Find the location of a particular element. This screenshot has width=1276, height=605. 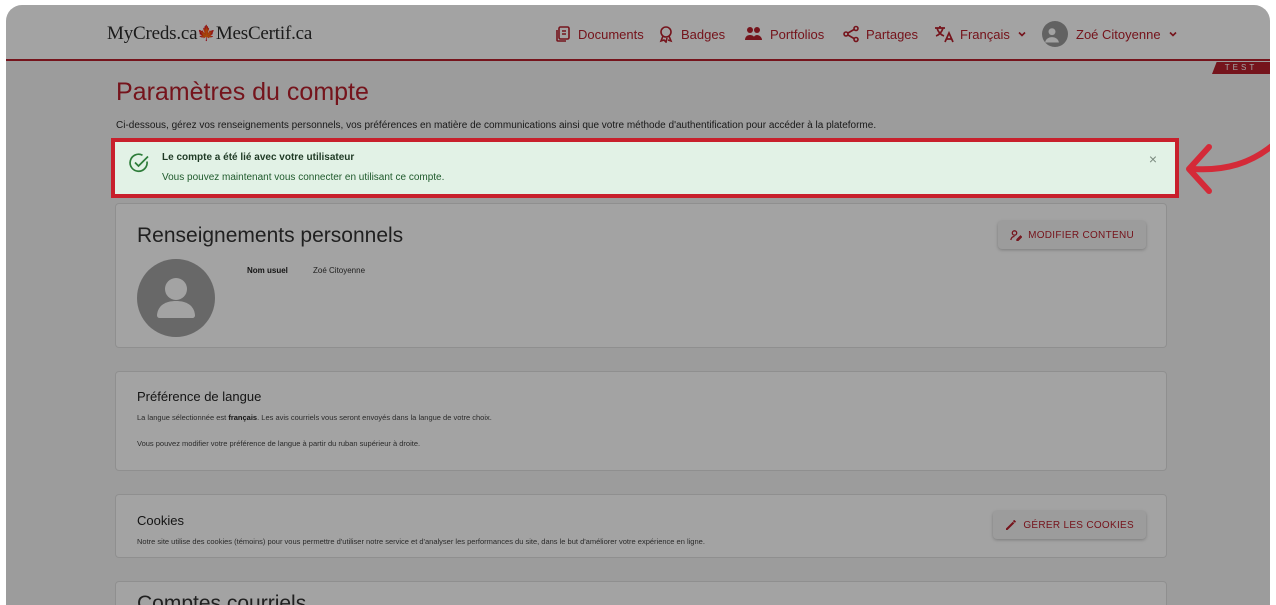

nav-documents: Documents is located at coordinates (599, 34).